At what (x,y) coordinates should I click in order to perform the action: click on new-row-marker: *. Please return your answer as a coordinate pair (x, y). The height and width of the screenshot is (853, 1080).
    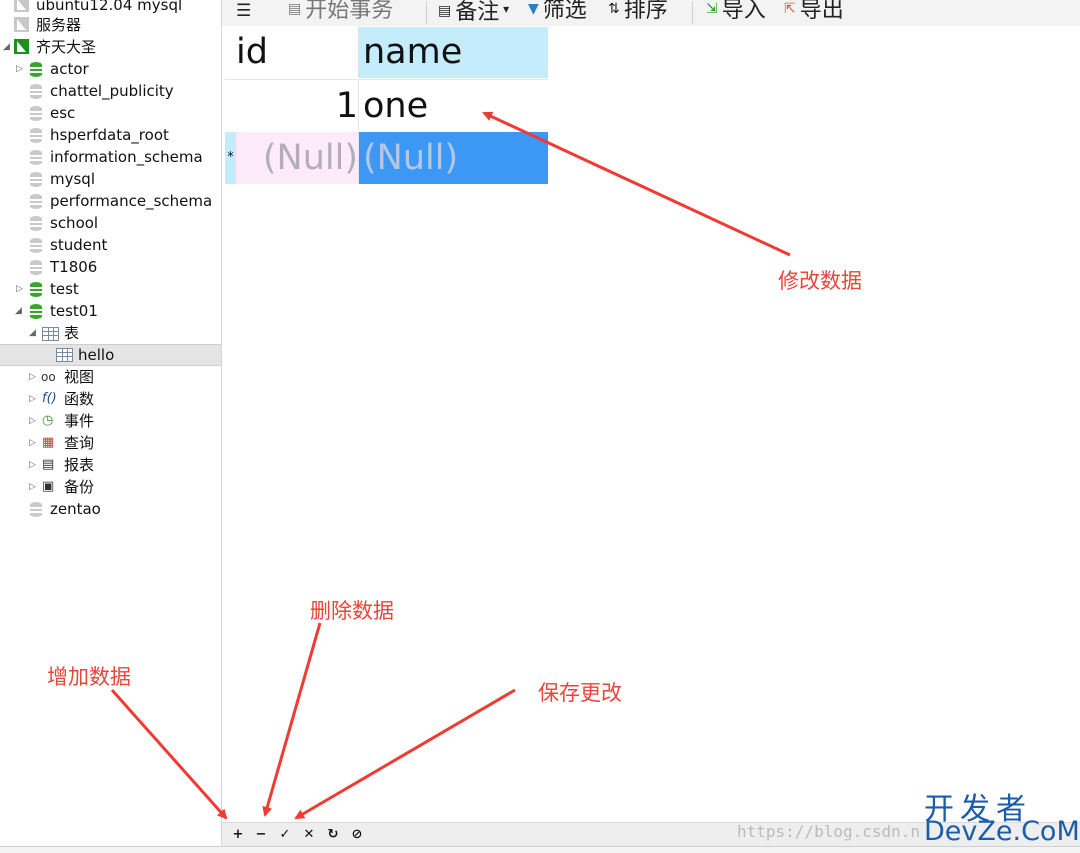
    Looking at the image, I should click on (230, 158).